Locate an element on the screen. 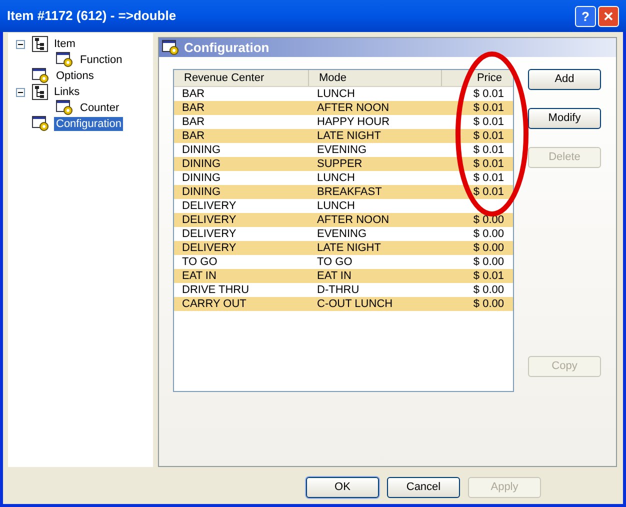 This screenshot has height=507, width=626. table-cell-text: CARRY OUT is located at coordinates (214, 304).